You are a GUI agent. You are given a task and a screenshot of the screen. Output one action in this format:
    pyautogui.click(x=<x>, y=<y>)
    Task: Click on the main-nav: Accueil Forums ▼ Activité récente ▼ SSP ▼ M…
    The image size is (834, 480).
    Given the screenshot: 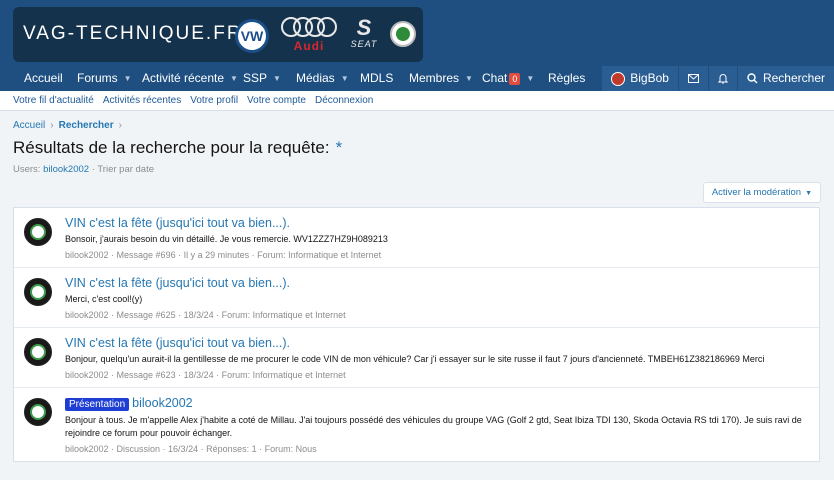 What is the action you would take?
    pyautogui.click(x=417, y=78)
    